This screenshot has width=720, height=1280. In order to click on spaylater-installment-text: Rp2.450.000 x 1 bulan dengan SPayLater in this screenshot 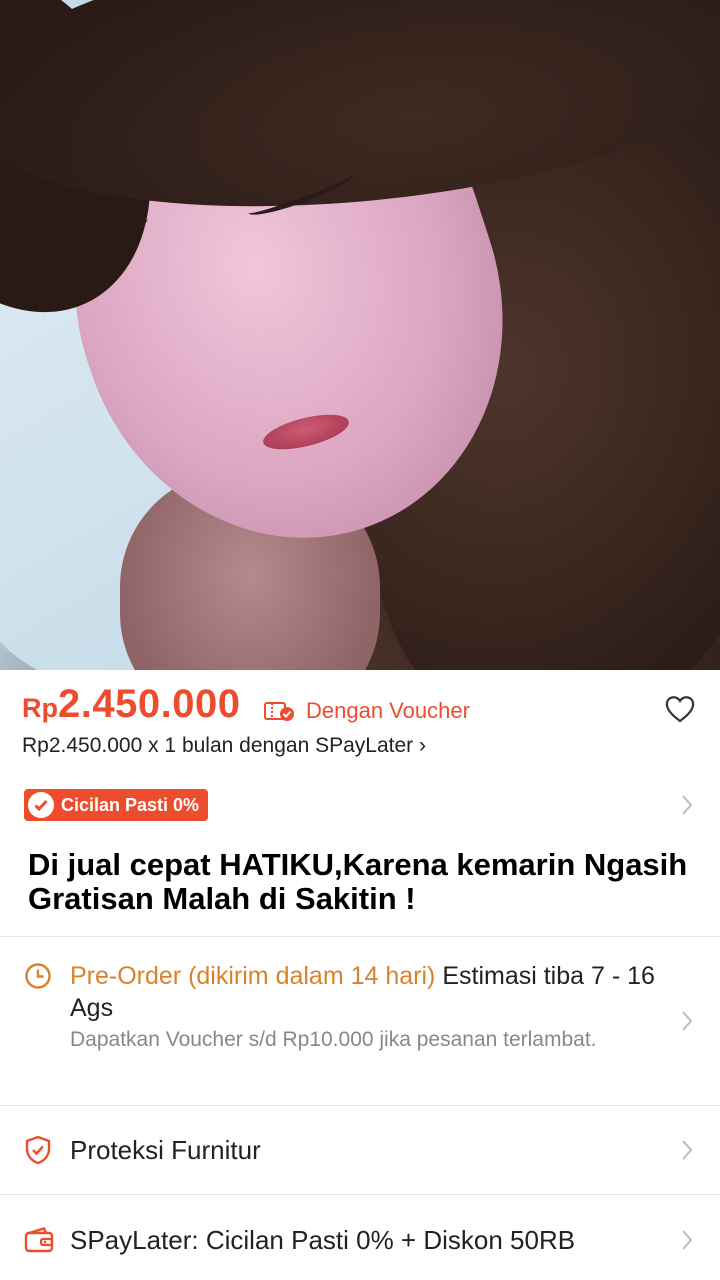, I will do `click(218, 745)`.